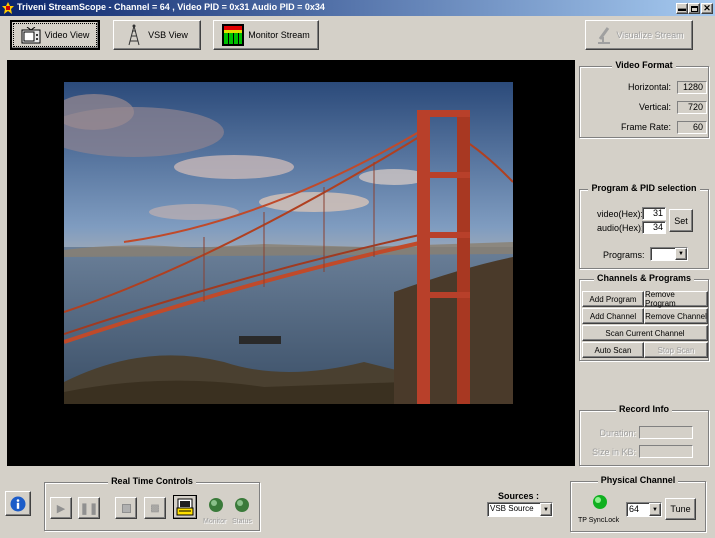 This screenshot has height=538, width=715. I want to click on pause-button: ❚❚, so click(89, 508).